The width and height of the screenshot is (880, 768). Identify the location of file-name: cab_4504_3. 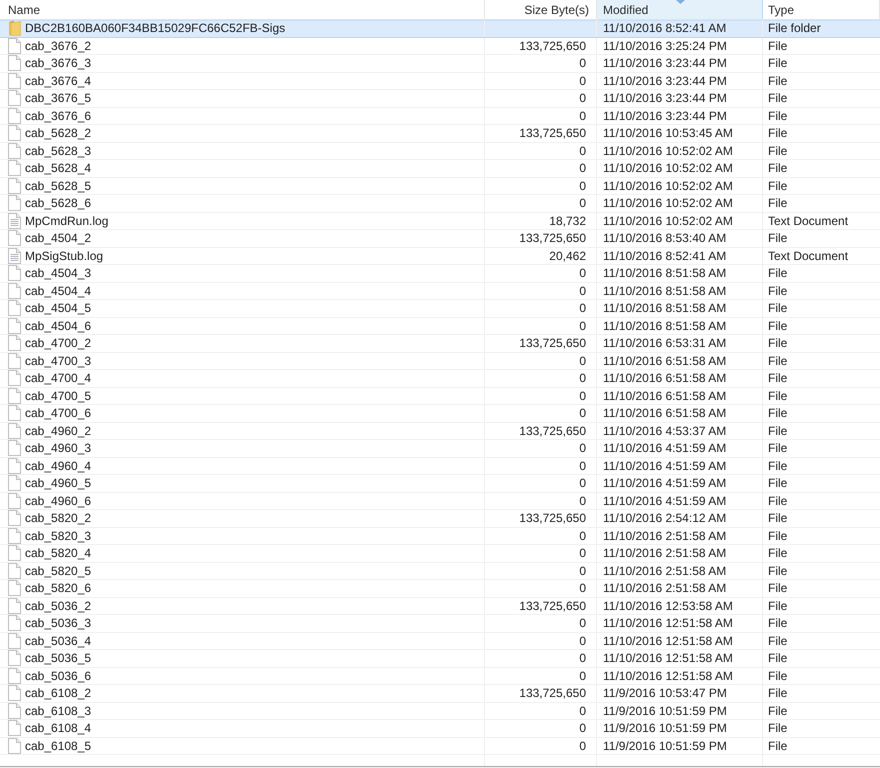
(58, 273).